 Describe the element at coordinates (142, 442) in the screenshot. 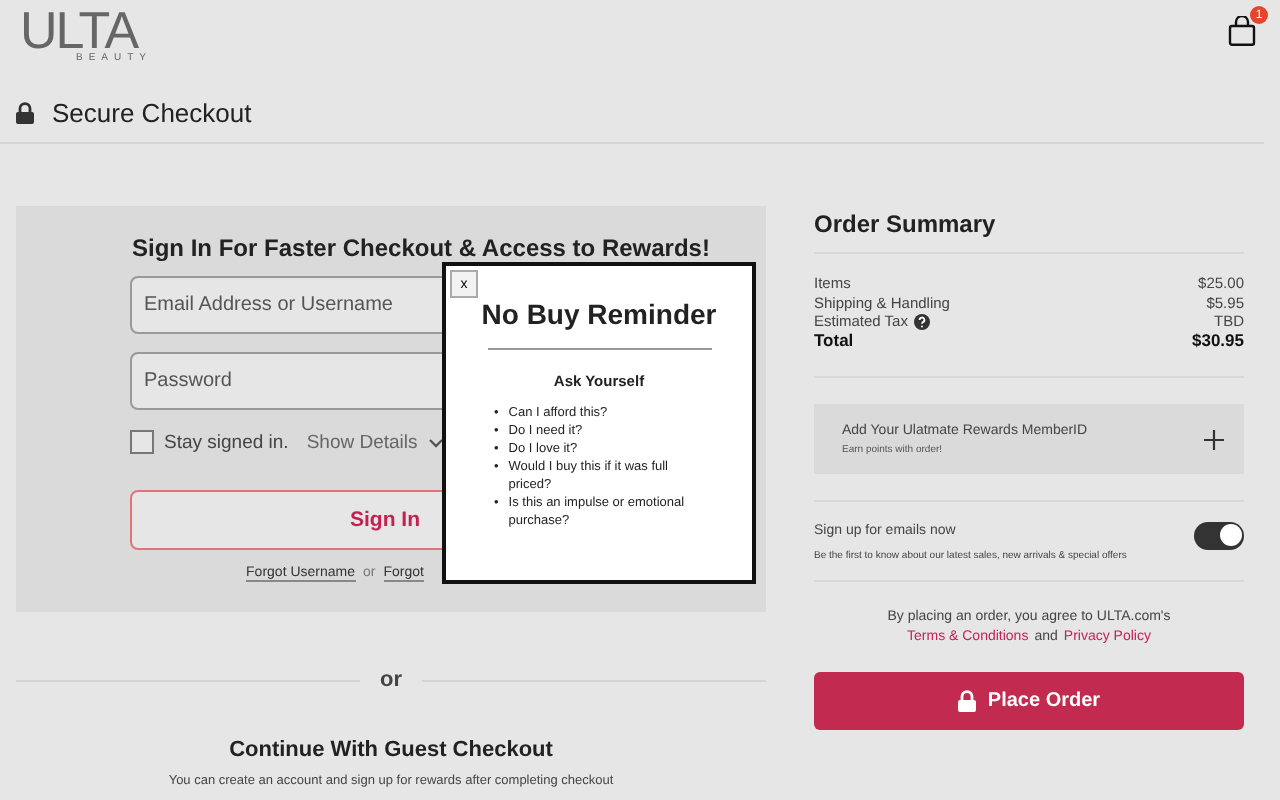

I see `checkbox` at that location.